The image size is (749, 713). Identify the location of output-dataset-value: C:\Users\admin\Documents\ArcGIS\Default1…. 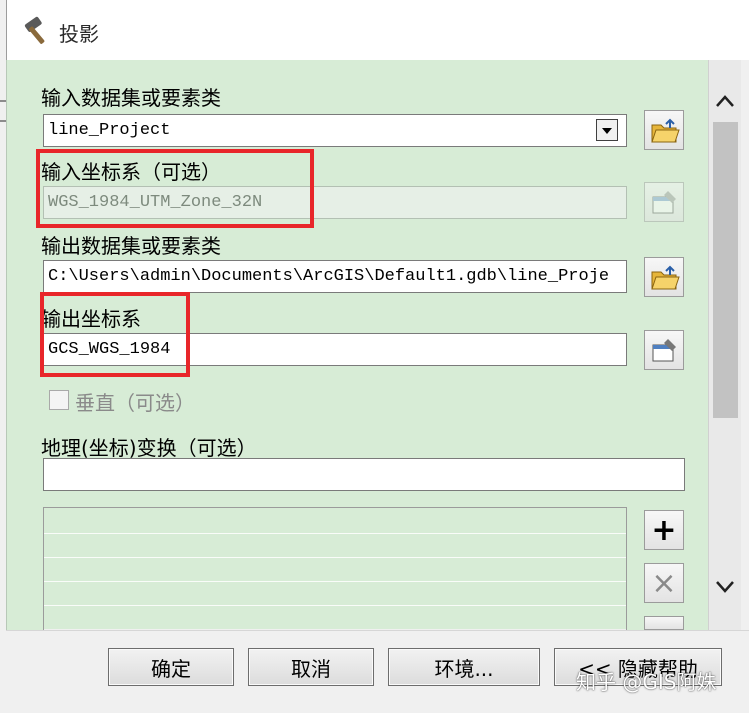
(329, 276).